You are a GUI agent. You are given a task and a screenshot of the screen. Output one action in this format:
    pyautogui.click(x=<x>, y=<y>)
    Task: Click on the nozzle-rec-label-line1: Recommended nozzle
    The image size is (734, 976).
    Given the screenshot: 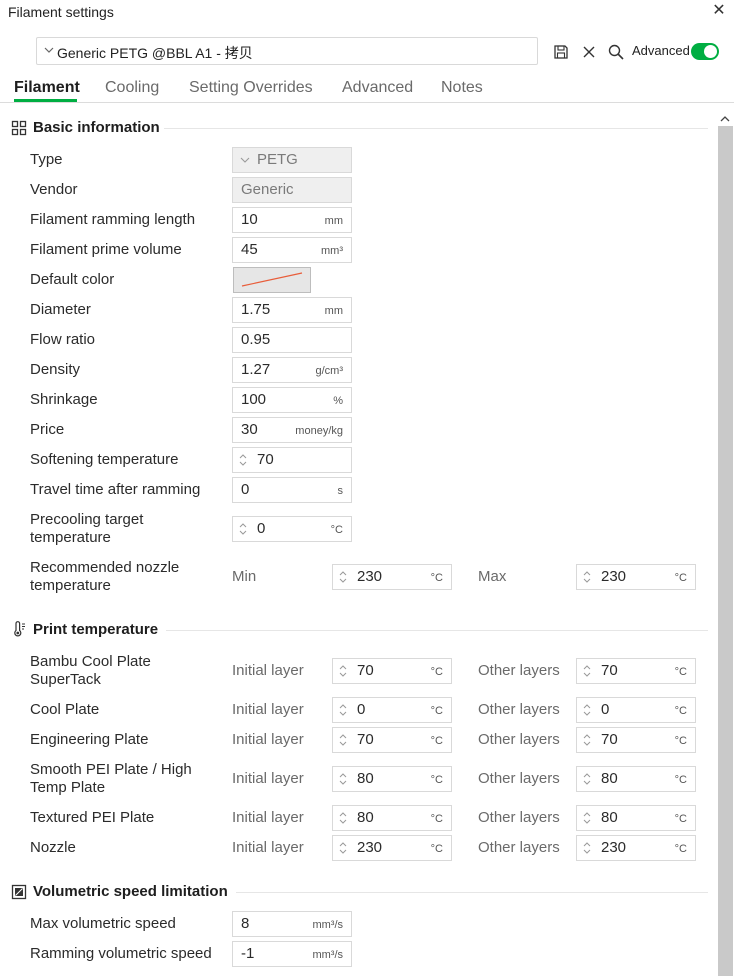 What is the action you would take?
    pyautogui.click(x=105, y=567)
    